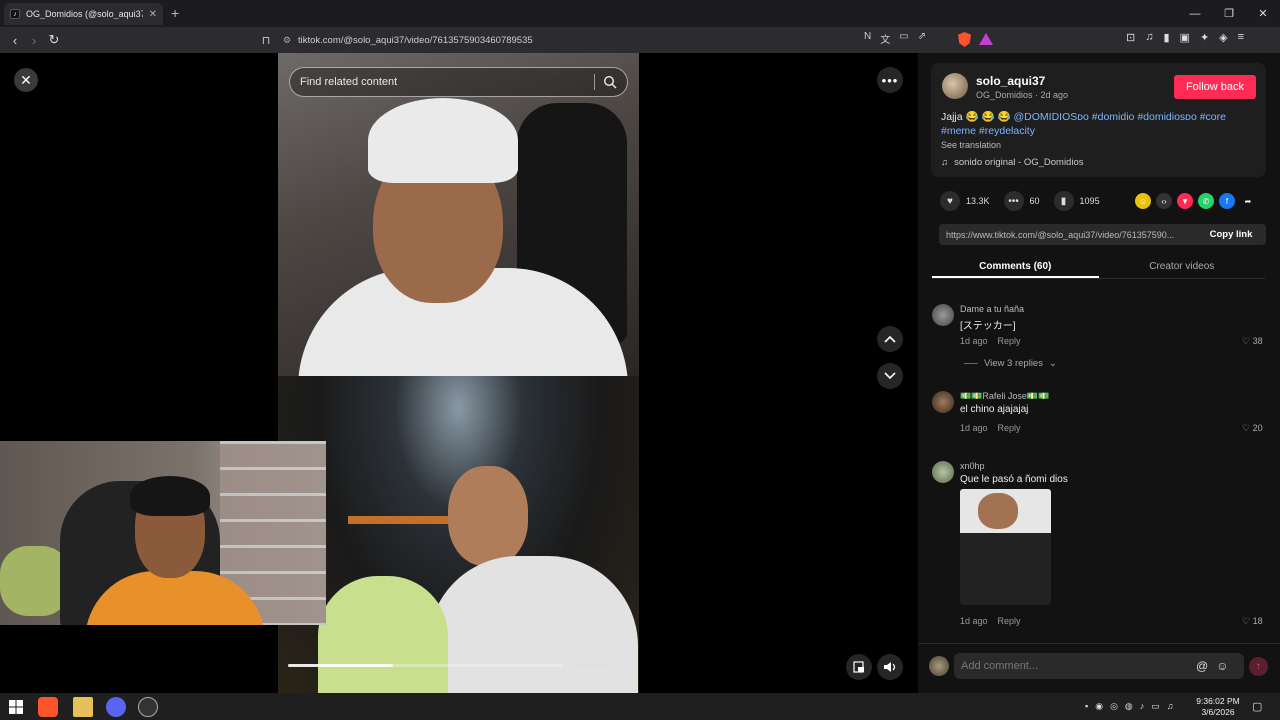 This screenshot has width=1280, height=720. Describe the element at coordinates (1129, 706) in the screenshot. I see `tray-app-icon: ◍` at that location.